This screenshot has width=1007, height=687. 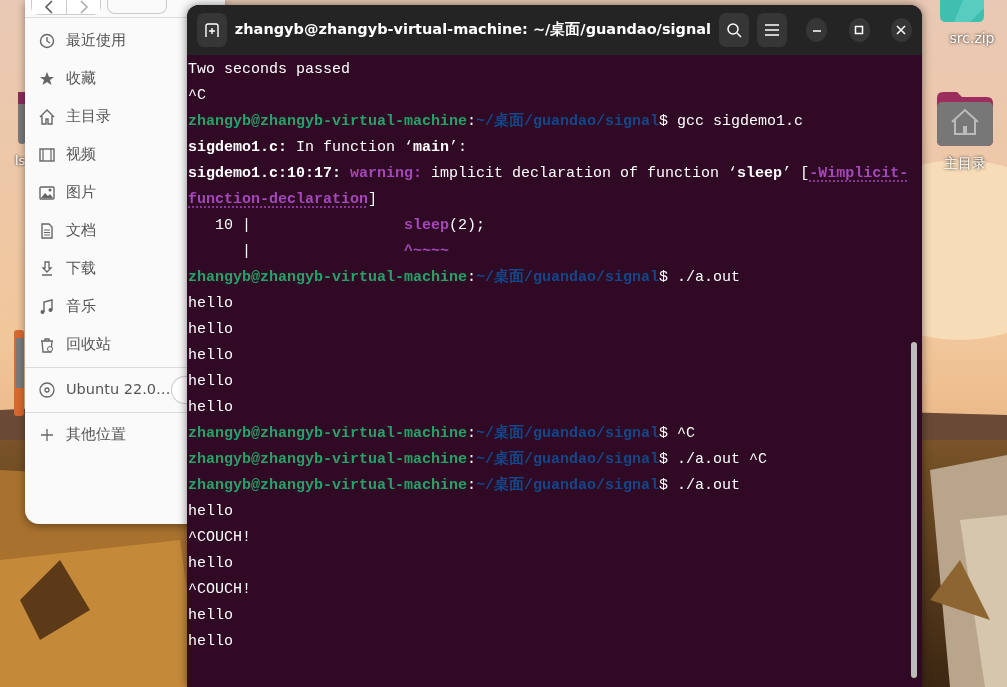 What do you see at coordinates (106, 193) in the screenshot?
I see `sidebar-item: 图片` at bounding box center [106, 193].